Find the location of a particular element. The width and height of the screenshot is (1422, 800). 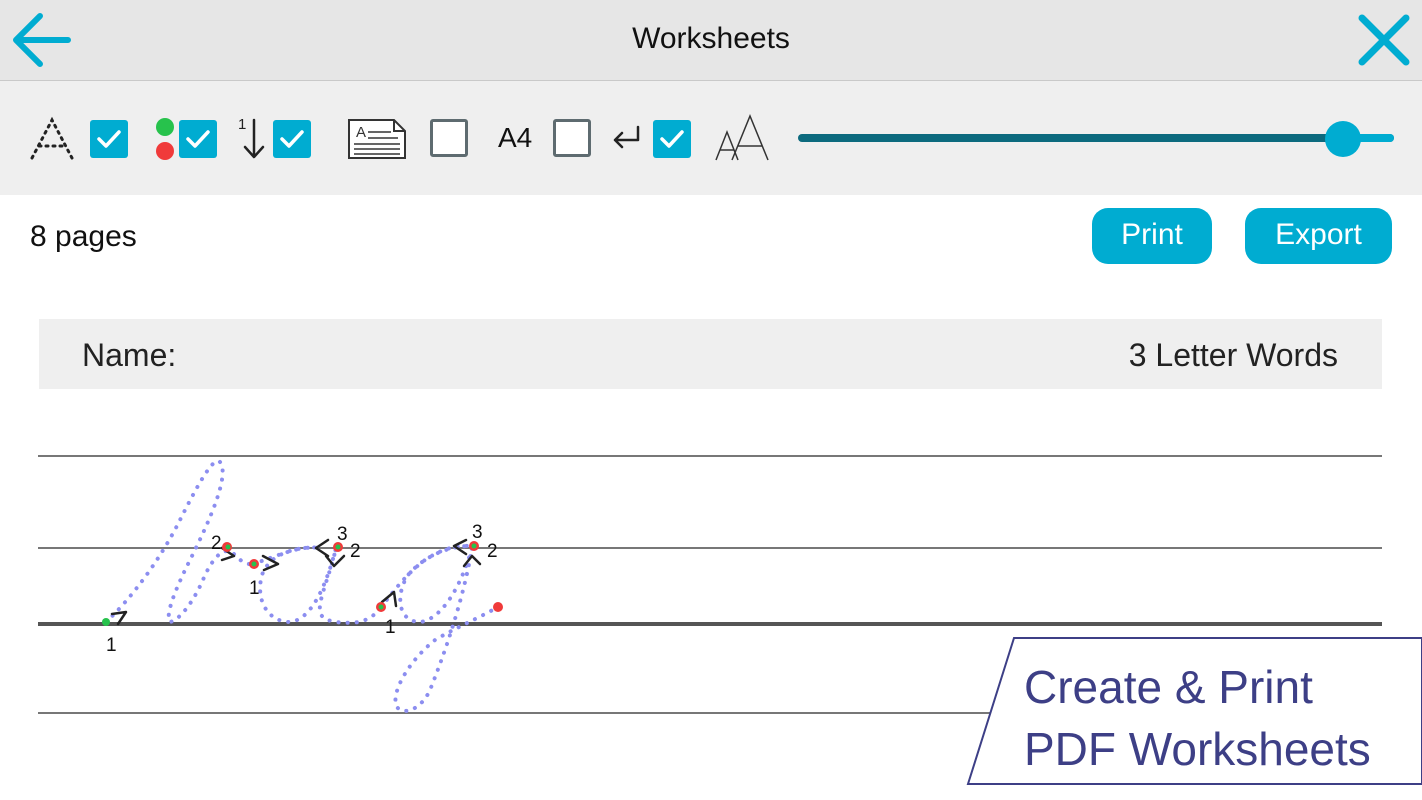

close-button is located at coordinates (1384, 41).